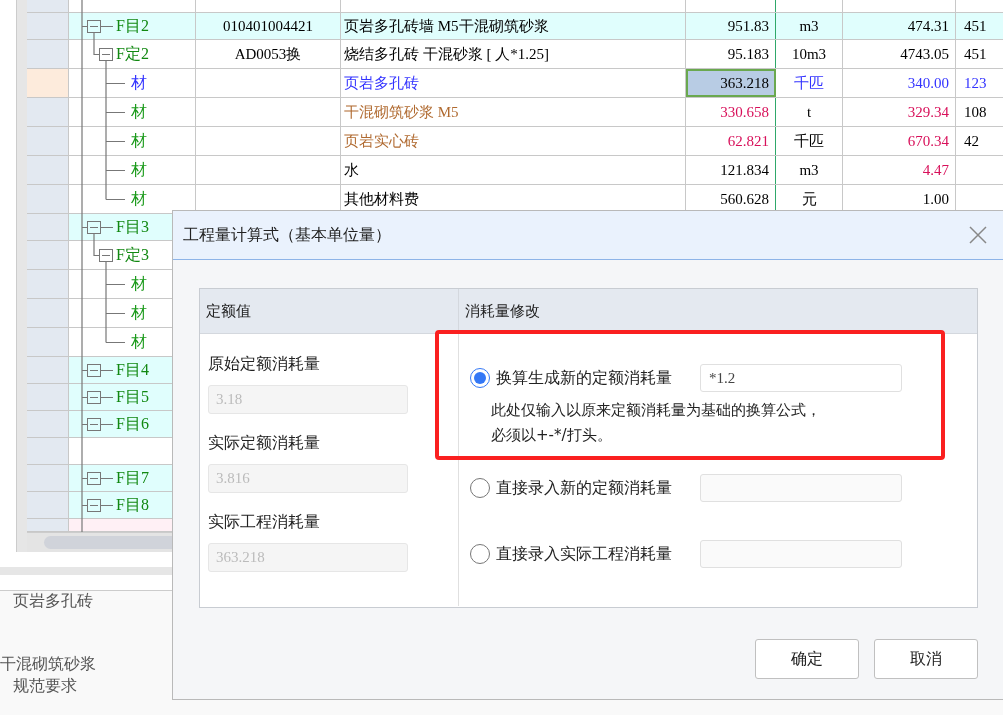  Describe the element at coordinates (502, 311) in the screenshot. I see `column-header: 消耗量修改` at that location.